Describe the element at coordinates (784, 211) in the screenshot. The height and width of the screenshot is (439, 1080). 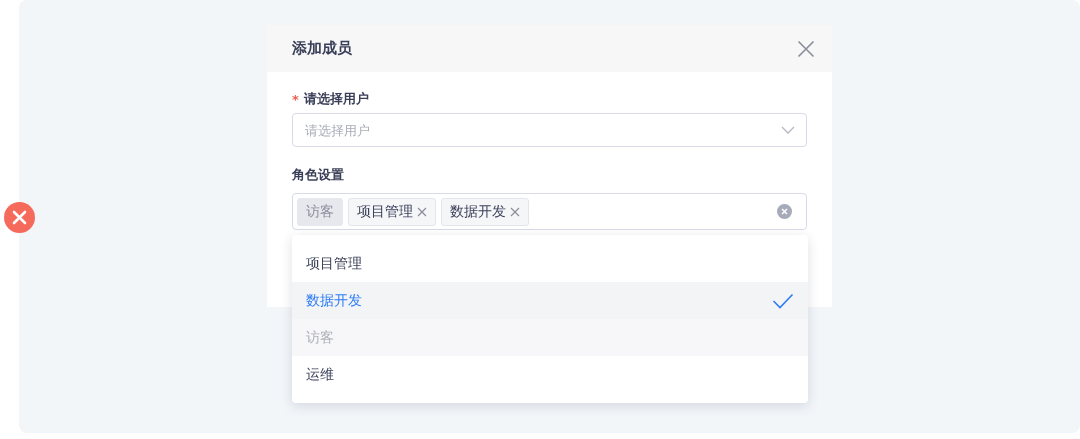
I see `clear-icon` at that location.